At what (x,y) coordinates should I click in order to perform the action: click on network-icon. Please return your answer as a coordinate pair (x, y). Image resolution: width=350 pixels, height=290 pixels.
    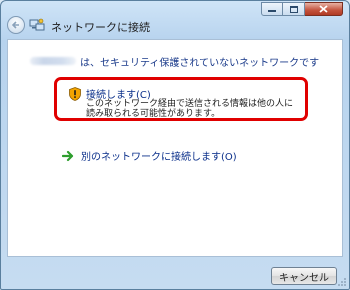
    Looking at the image, I should click on (37, 24).